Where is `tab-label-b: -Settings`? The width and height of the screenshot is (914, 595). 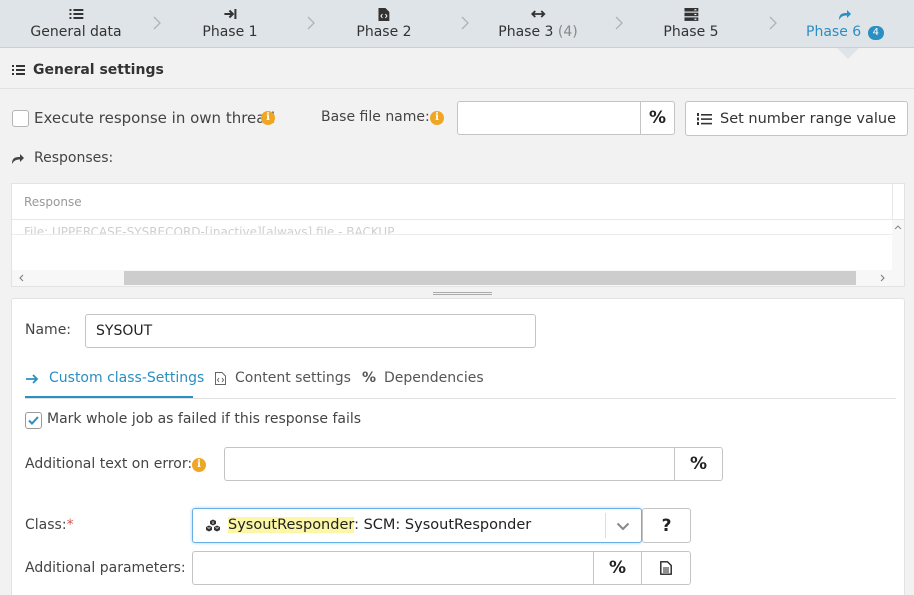 tab-label-b: -Settings is located at coordinates (173, 378).